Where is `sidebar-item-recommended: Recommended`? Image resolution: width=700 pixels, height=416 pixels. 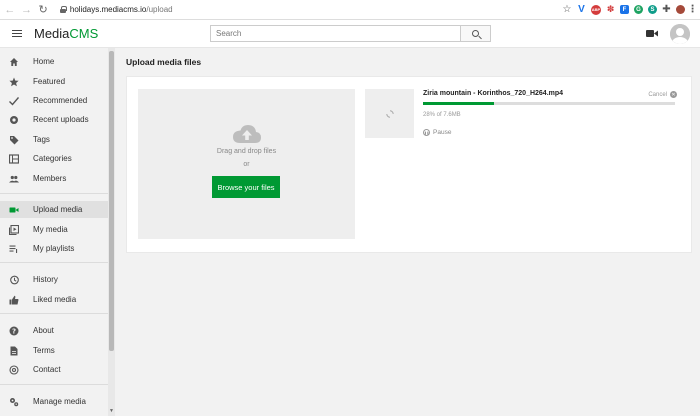
sidebar-item-recommended: Recommended is located at coordinates (54, 100).